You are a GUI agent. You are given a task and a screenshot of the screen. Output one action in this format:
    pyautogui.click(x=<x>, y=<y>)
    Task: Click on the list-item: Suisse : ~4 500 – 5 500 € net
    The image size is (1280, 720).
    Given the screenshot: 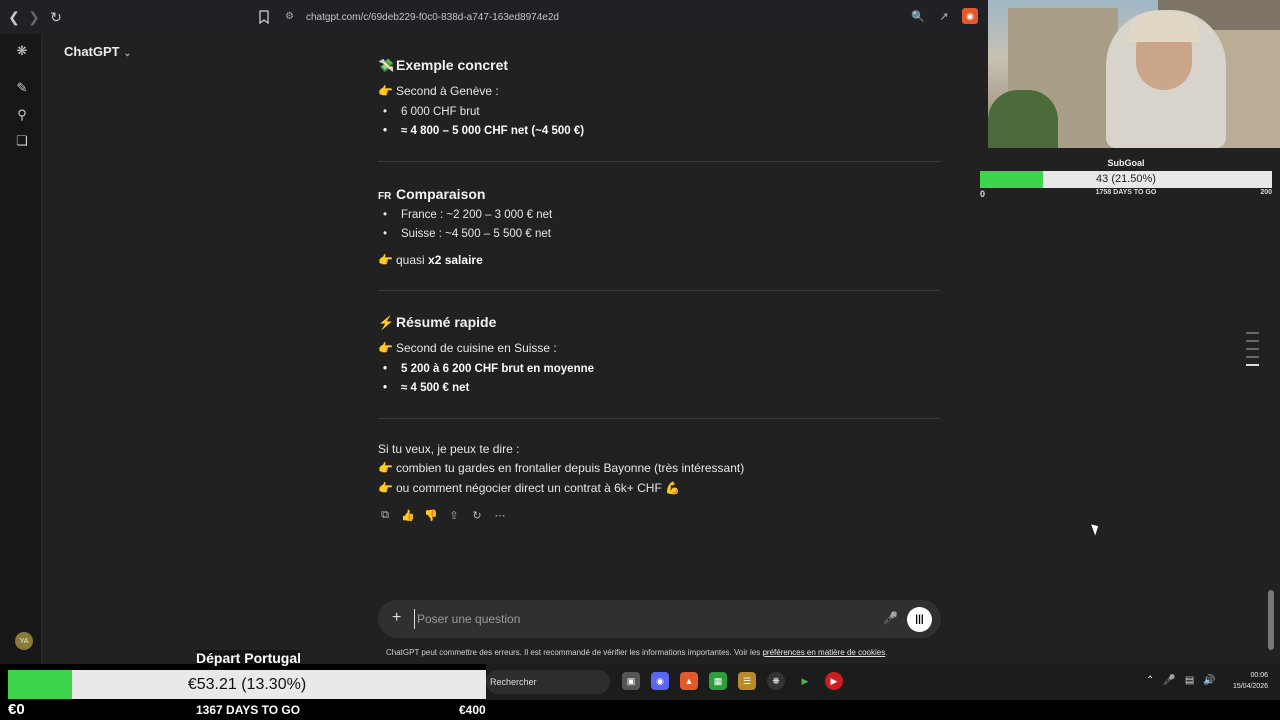 What is the action you would take?
    pyautogui.click(x=467, y=234)
    